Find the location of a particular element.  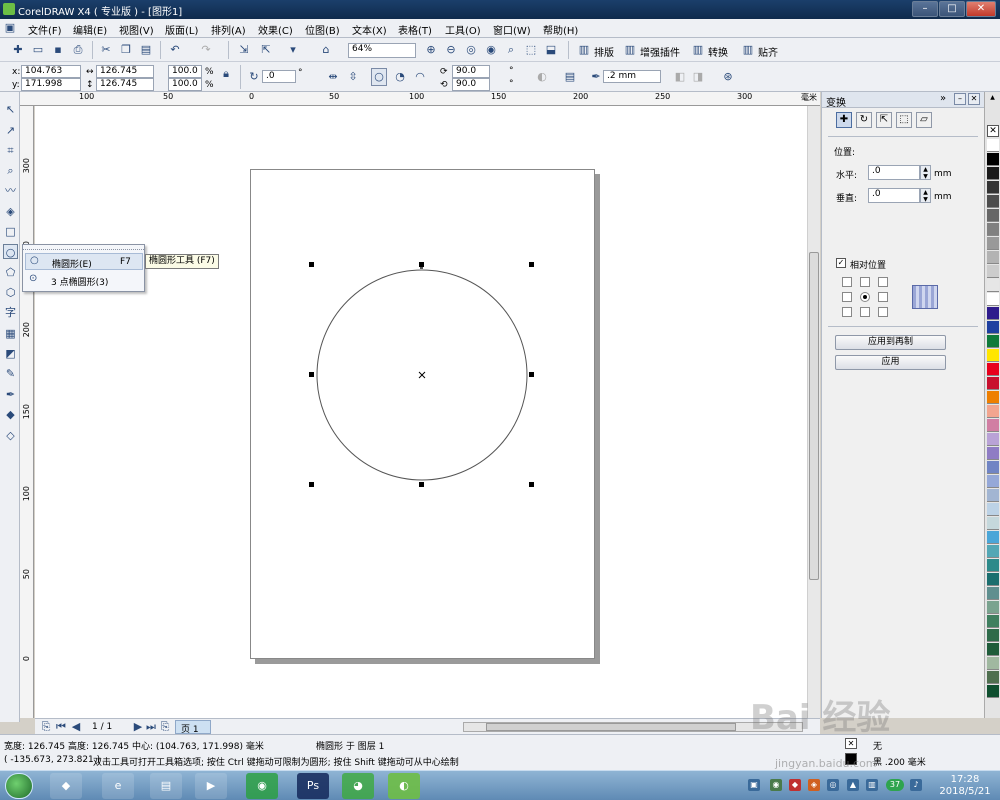

green-app-icon: ◉ is located at coordinates (262, 786).